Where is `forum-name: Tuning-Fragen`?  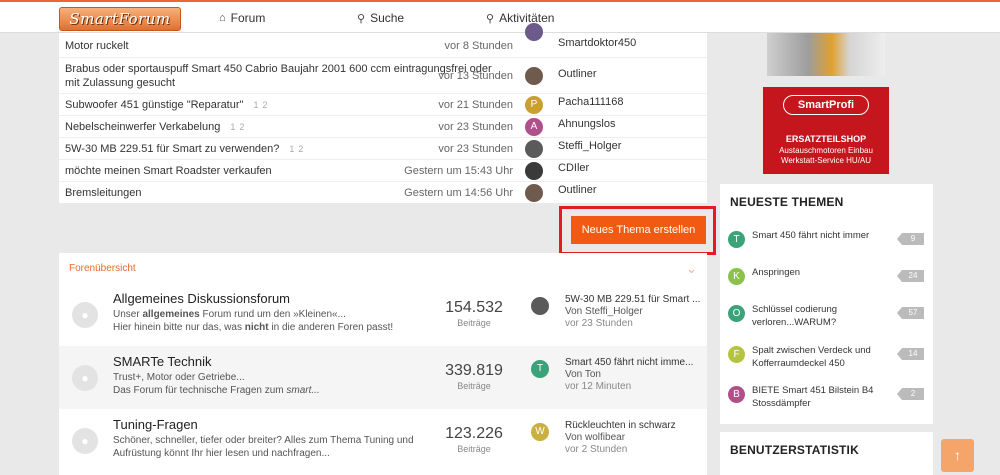
forum-name: Tuning-Fragen is located at coordinates (155, 424).